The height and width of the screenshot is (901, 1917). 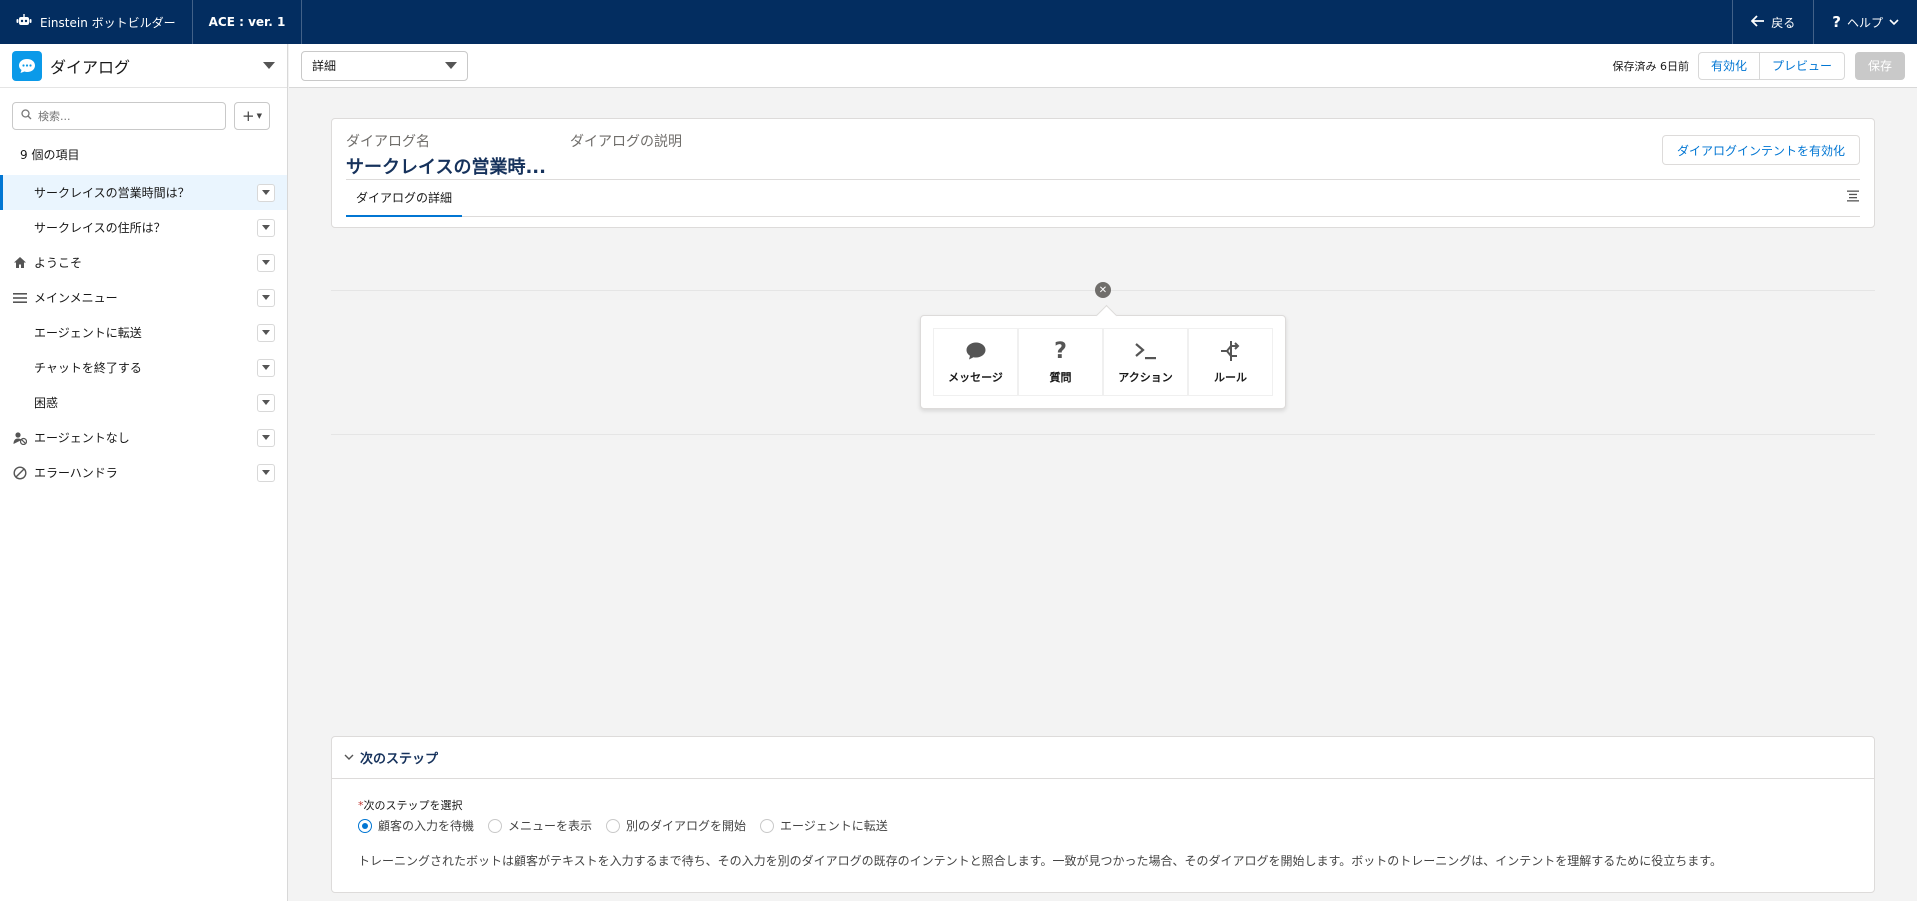 I want to click on list-item-label: エラーハンドラ, so click(x=76, y=473).